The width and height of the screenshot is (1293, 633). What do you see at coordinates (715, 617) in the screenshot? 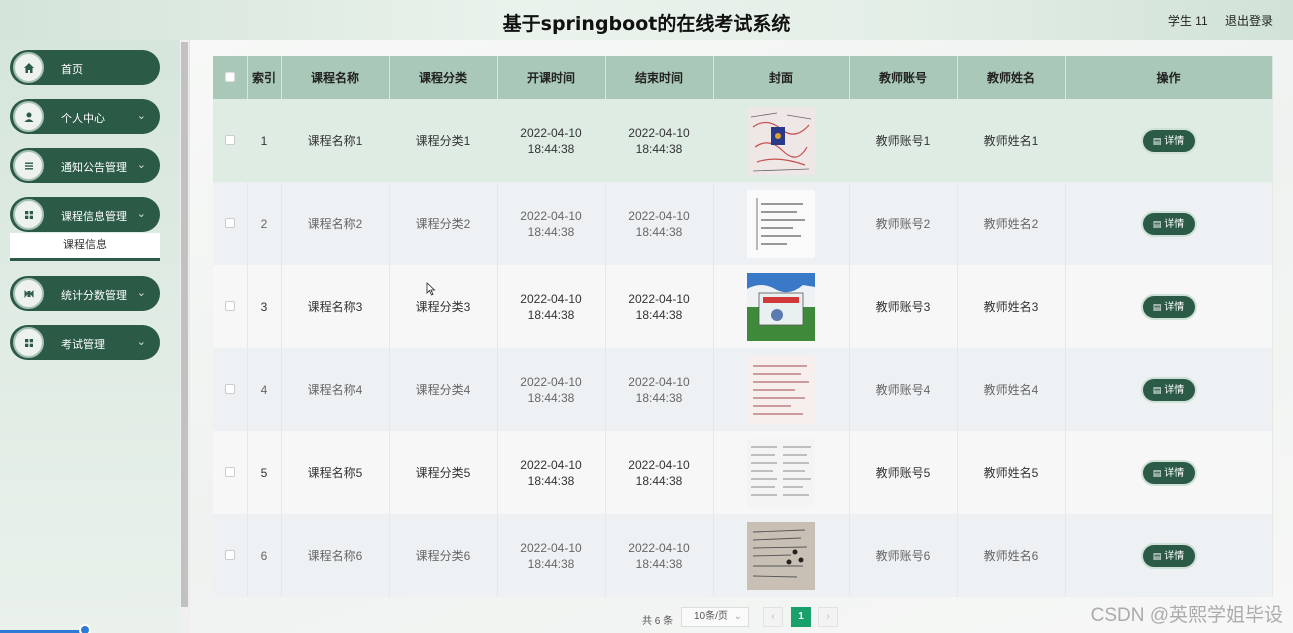
I see `page-size-select: 10条/页 ⌄` at bounding box center [715, 617].